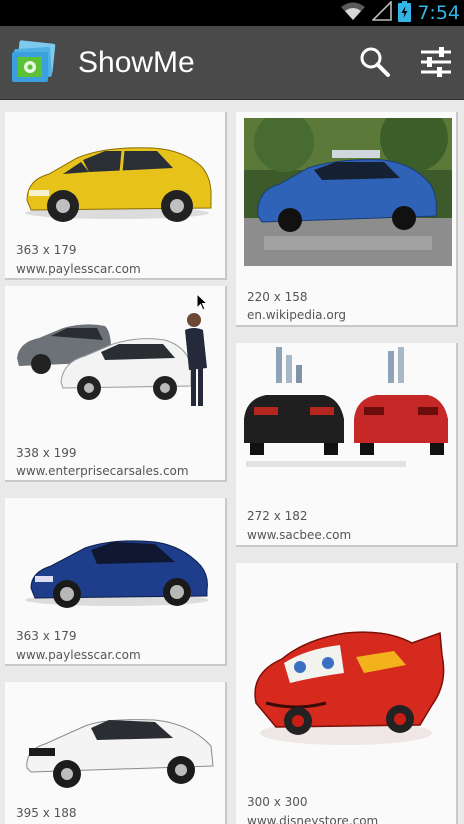 The width and height of the screenshot is (464, 824). What do you see at coordinates (202, 303) in the screenshot?
I see `mouse-cursor-icon` at bounding box center [202, 303].